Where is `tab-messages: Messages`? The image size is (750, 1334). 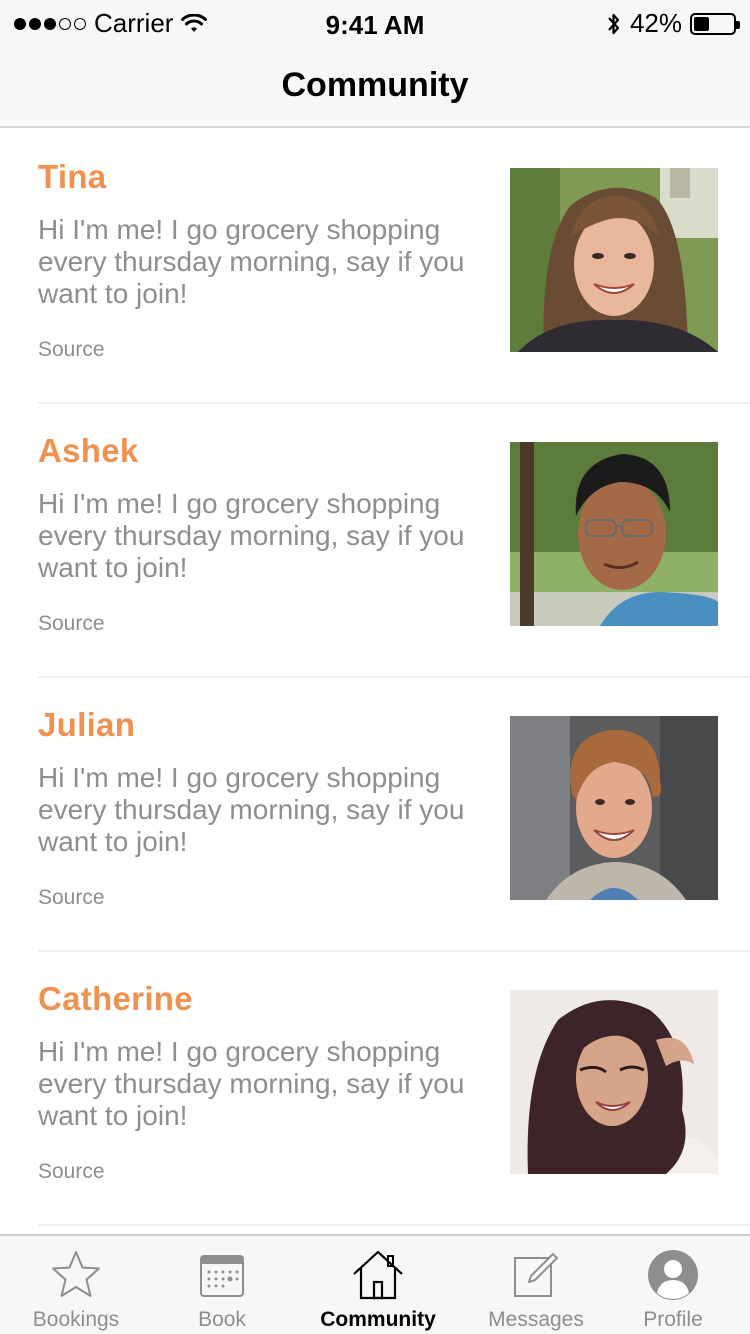 tab-messages: Messages is located at coordinates (536, 1285).